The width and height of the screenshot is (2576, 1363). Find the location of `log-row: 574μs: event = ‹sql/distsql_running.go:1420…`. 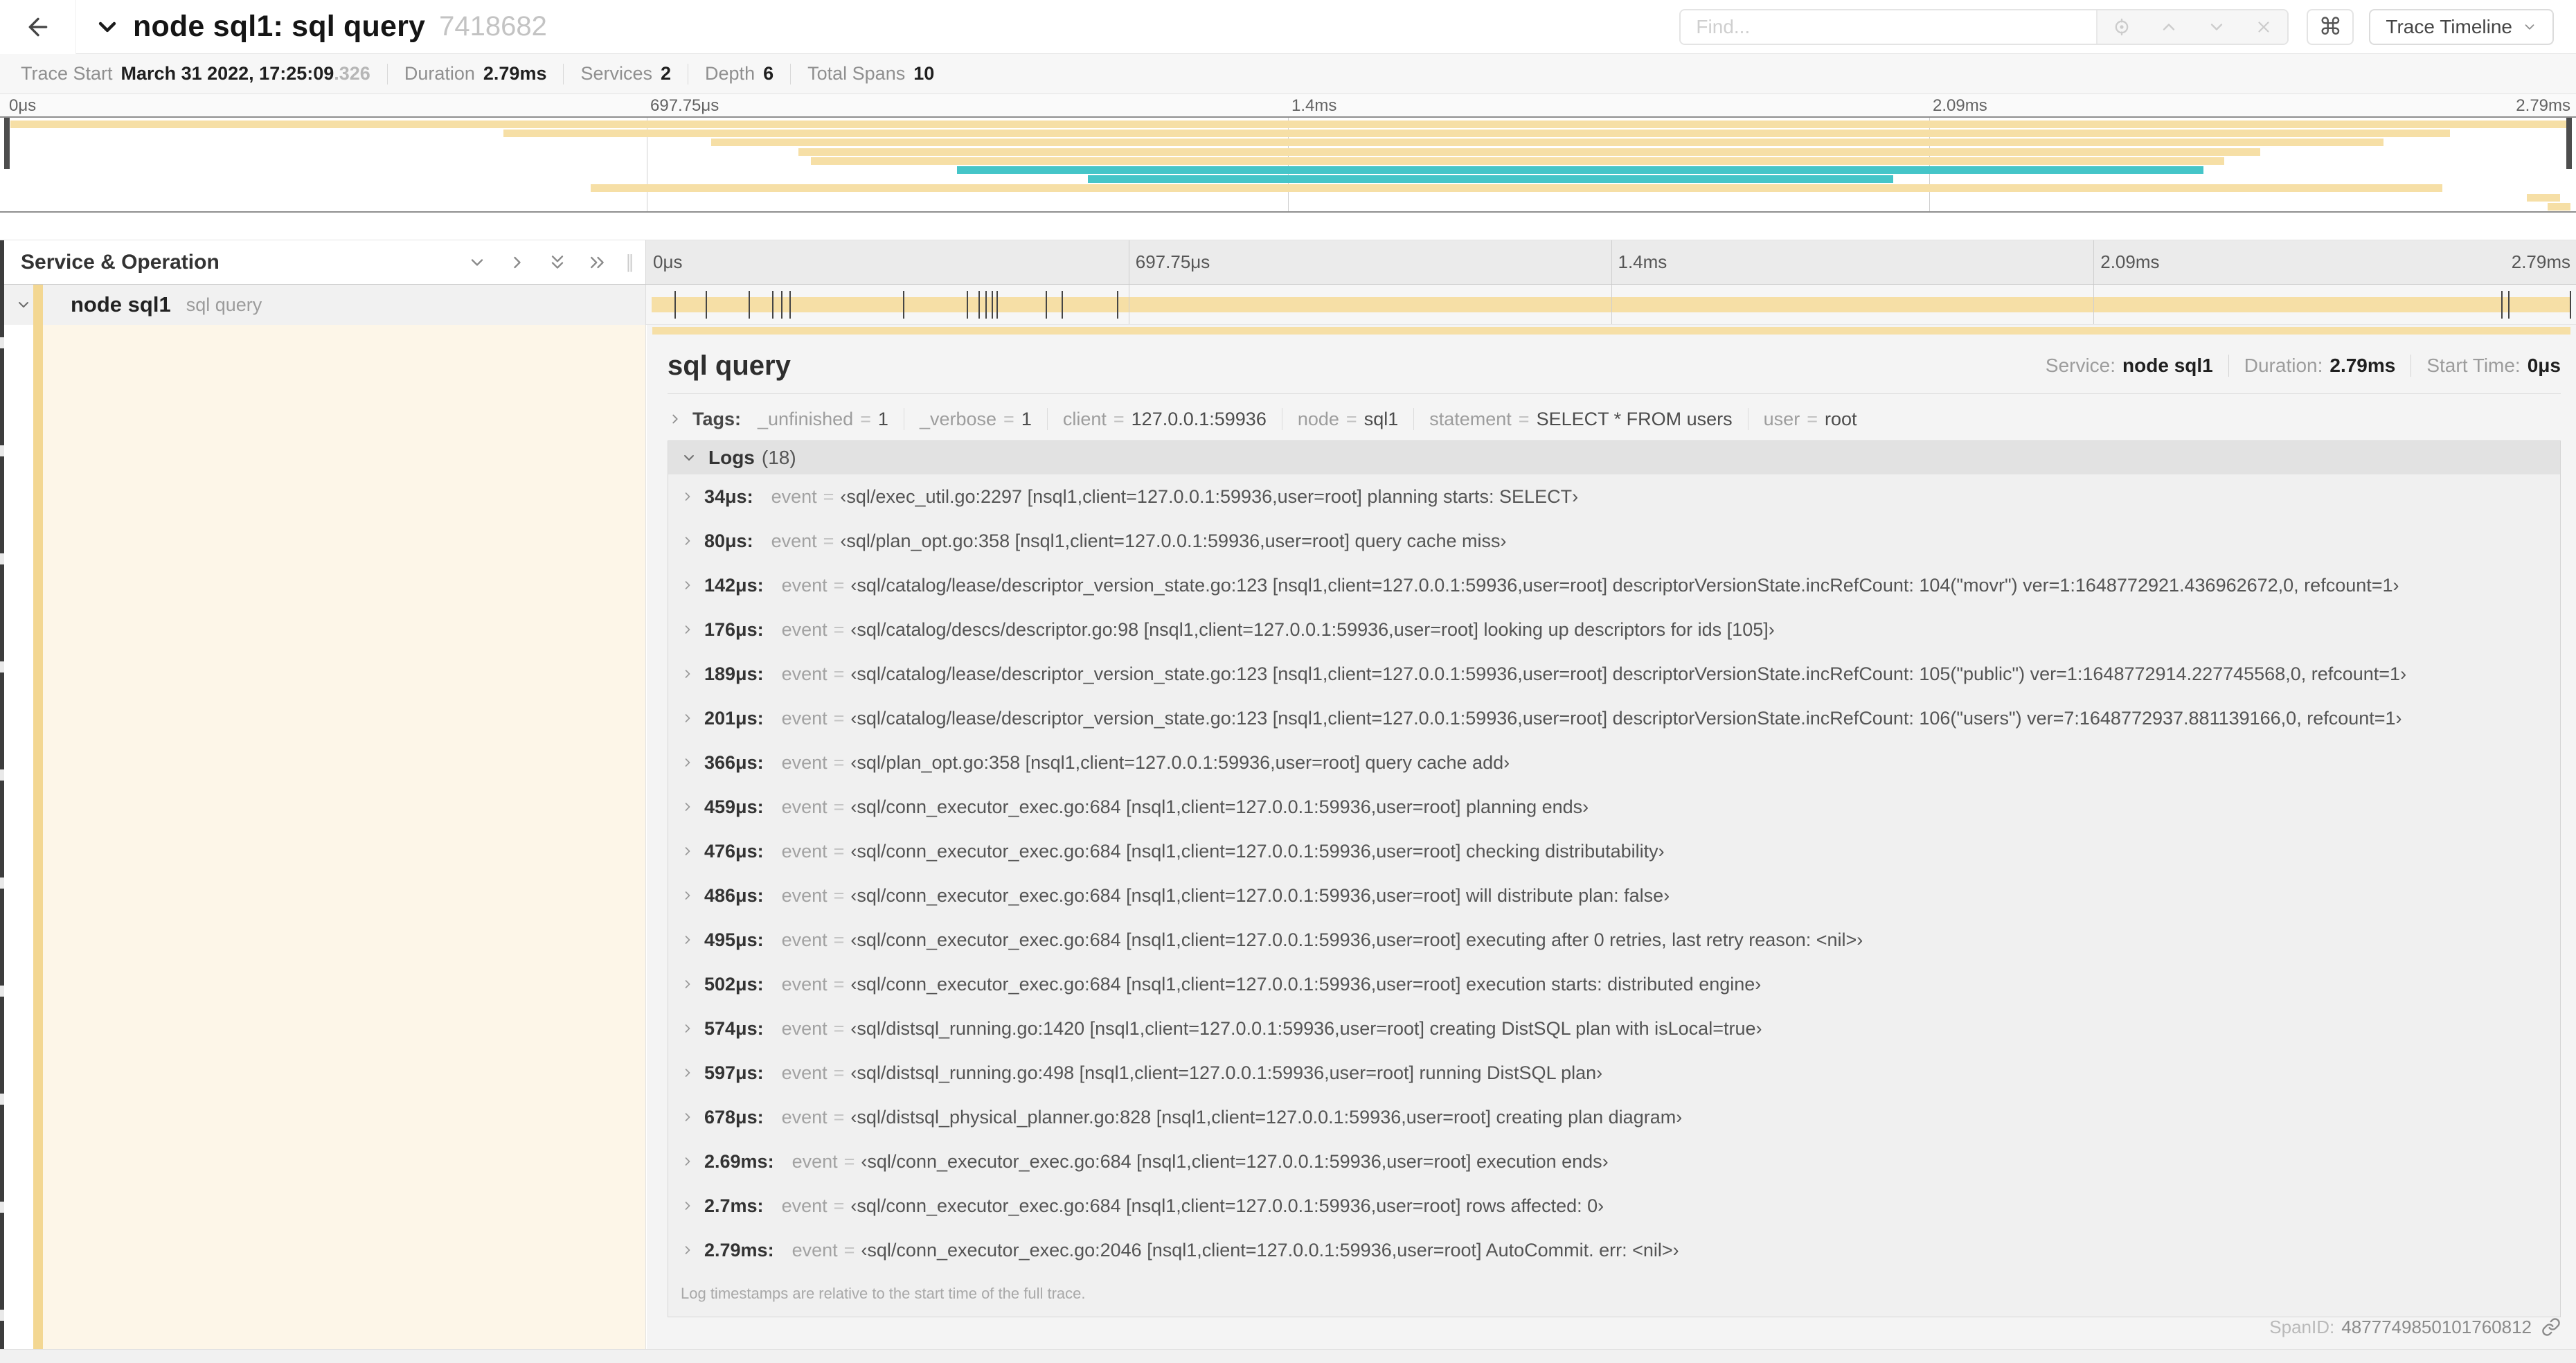

log-row: 574μs: event = ‹sql/distsql_running.go:1420… is located at coordinates (1614, 1029).